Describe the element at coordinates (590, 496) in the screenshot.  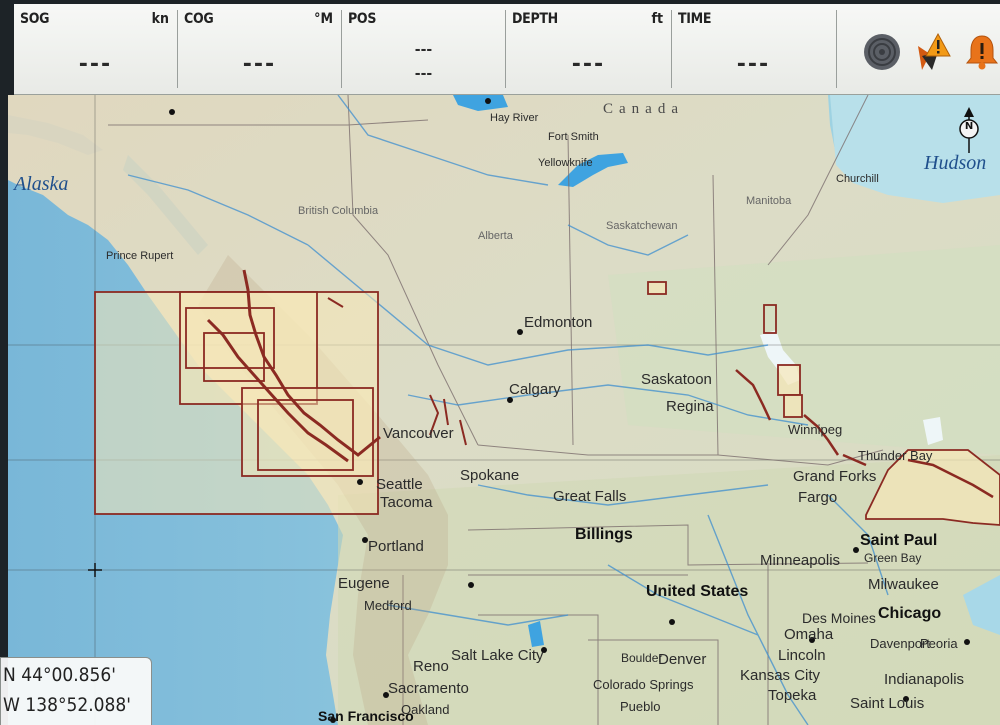
I see `label-great-falls: Great Falls` at that location.